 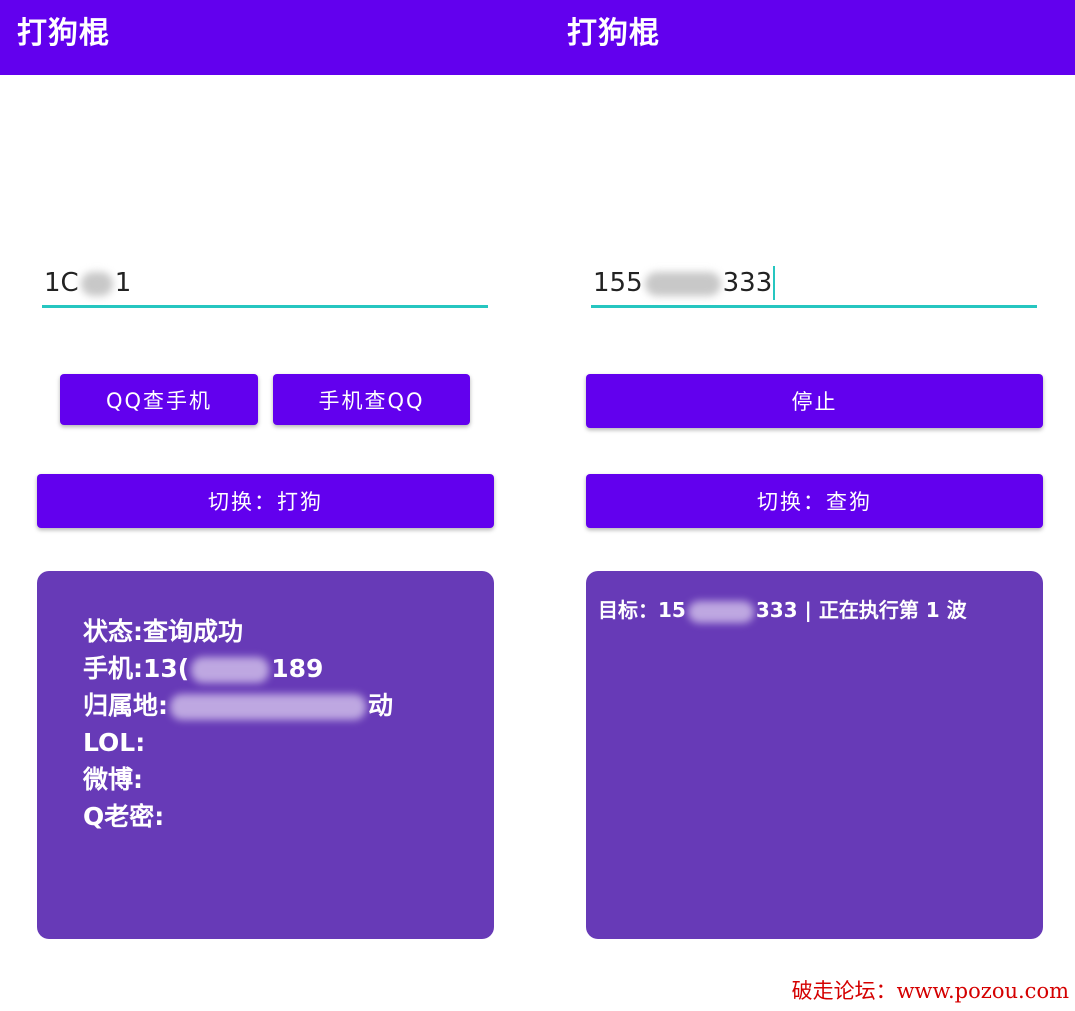 I want to click on right-input-suffix: 333, so click(x=747, y=283).